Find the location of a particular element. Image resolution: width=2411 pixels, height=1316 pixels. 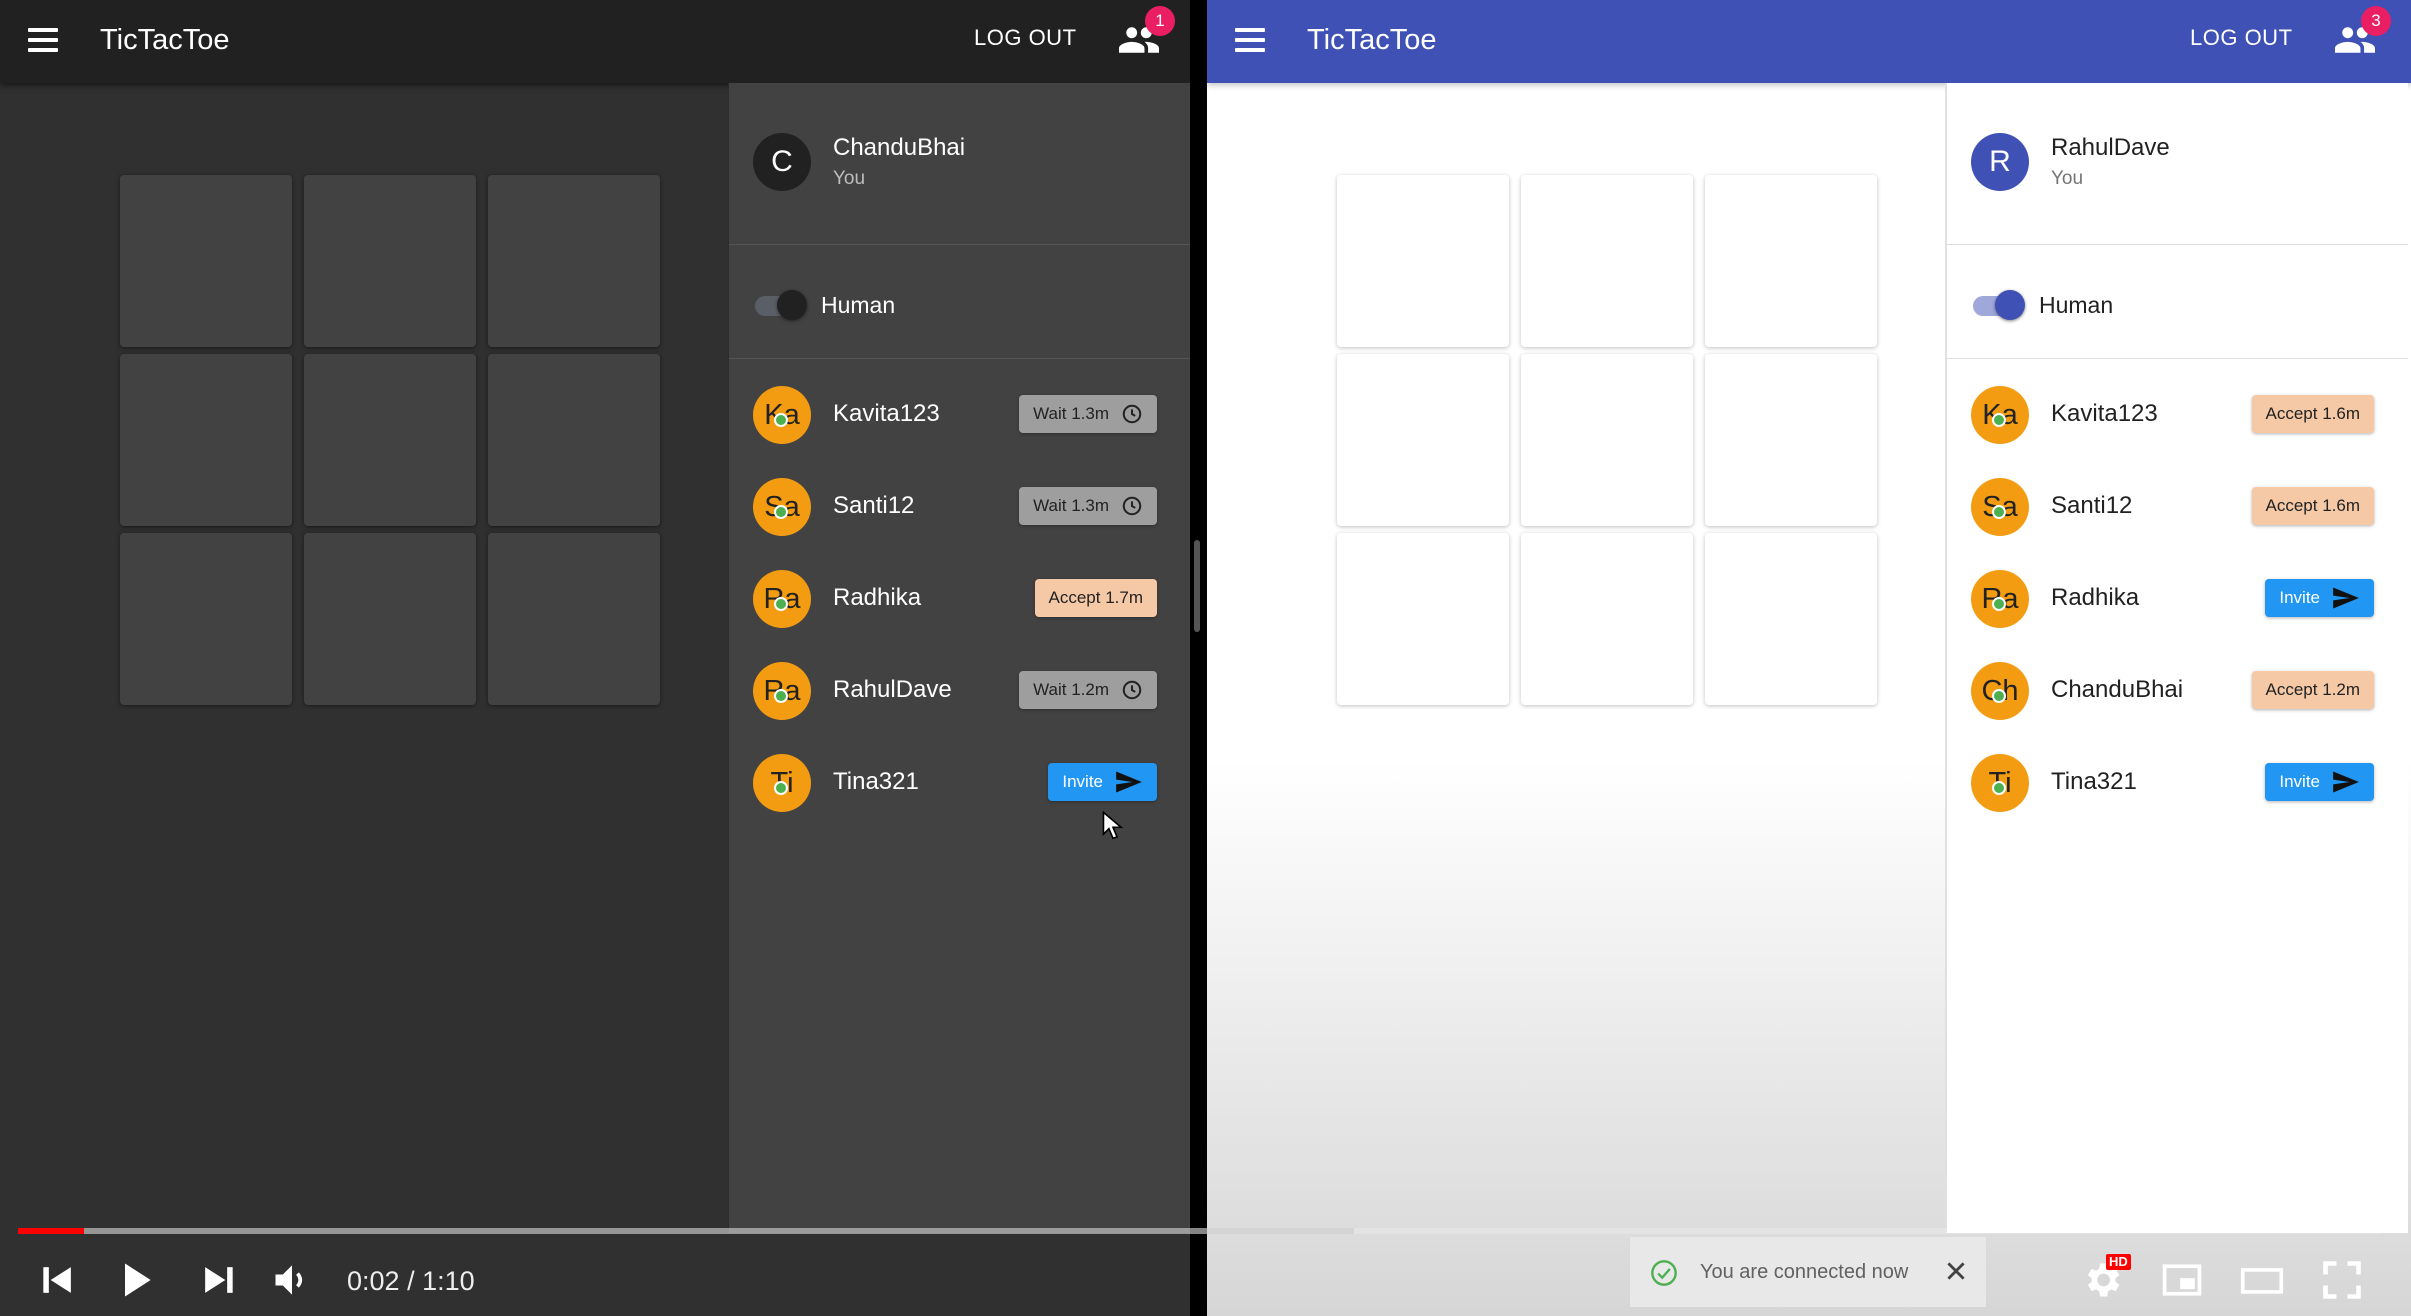

volume-icon is located at coordinates (292, 1280).